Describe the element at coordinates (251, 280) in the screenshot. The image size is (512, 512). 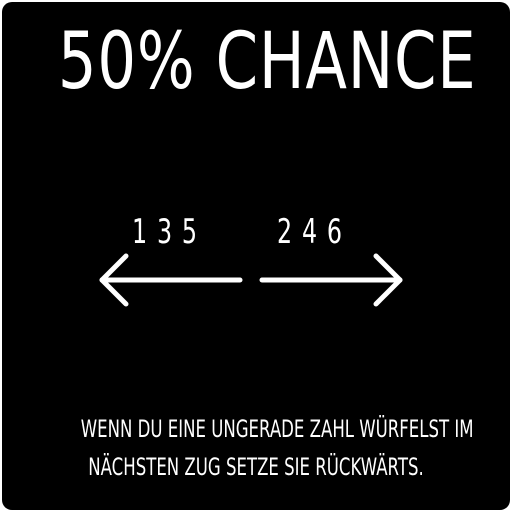
I see `direction-arrows` at that location.